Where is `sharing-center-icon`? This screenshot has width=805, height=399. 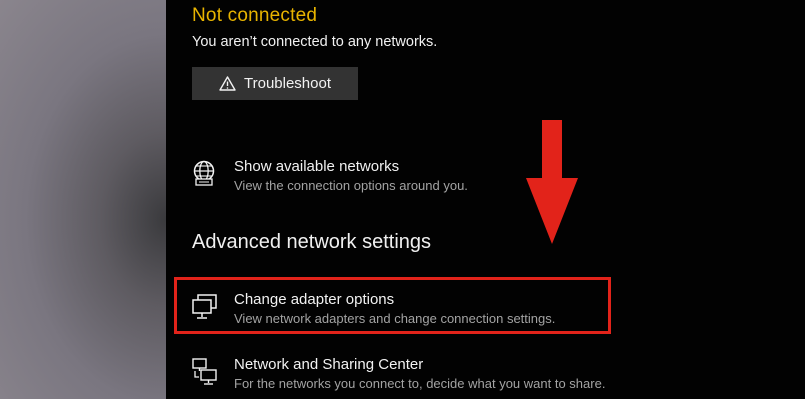
sharing-center-icon is located at coordinates (204, 371).